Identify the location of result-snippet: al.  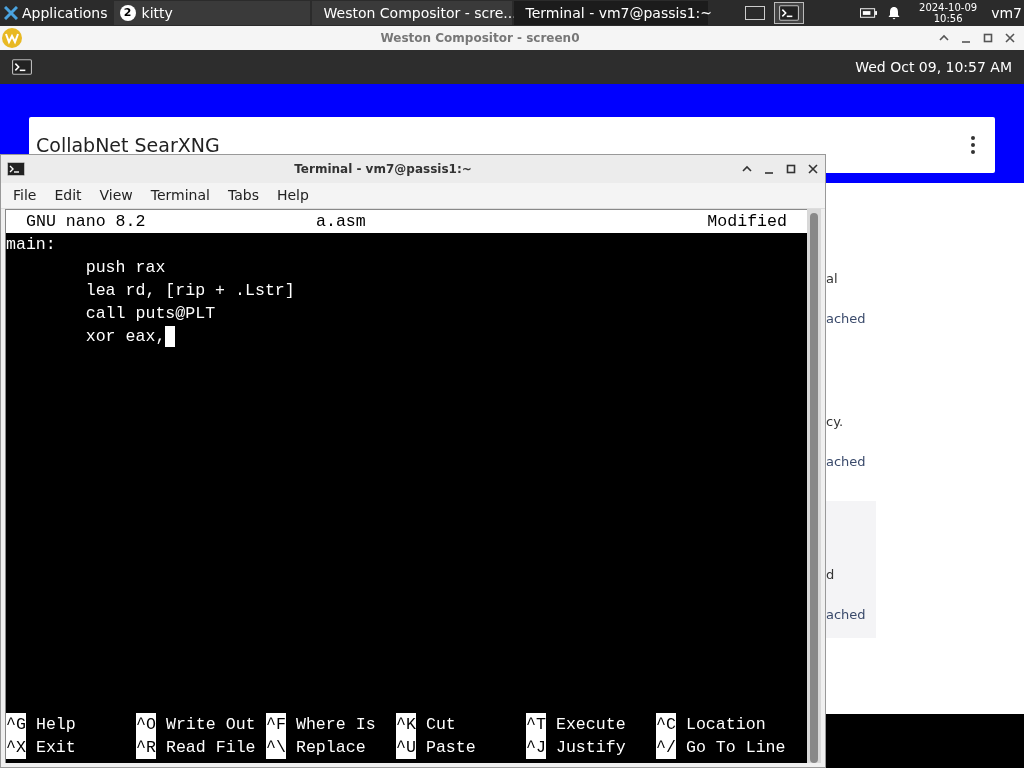
(832, 279).